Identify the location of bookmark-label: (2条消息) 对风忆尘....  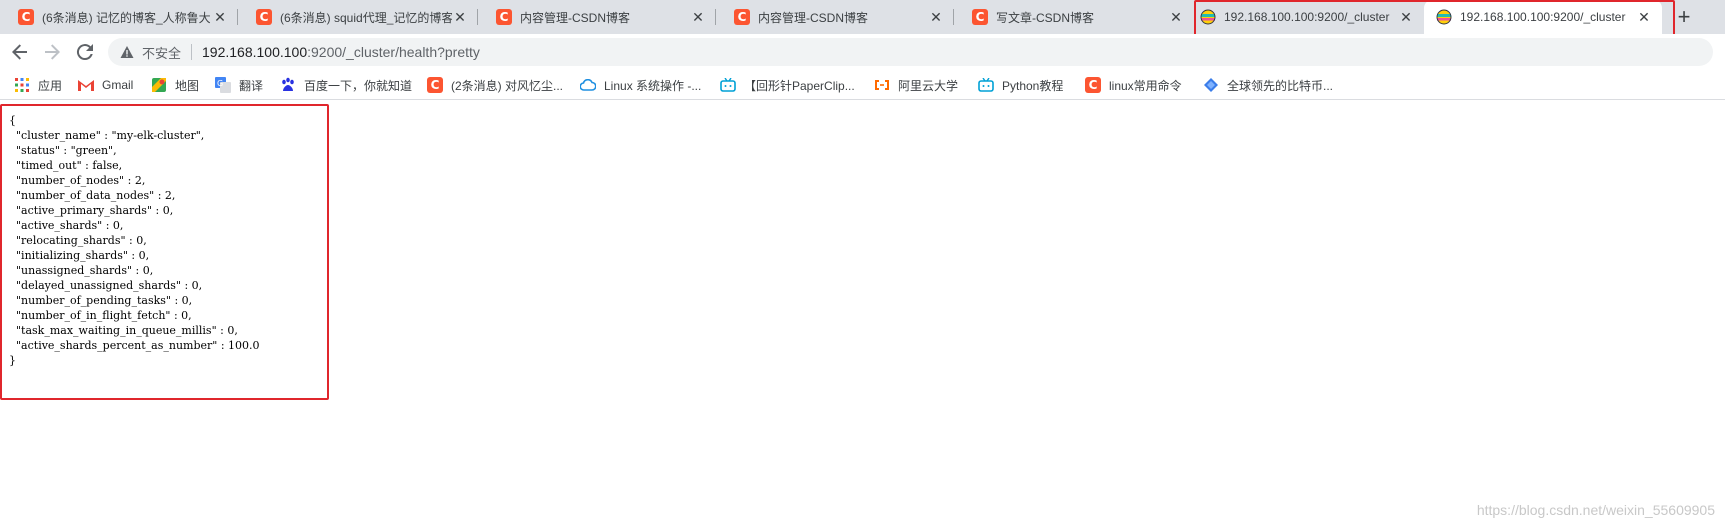
(507, 85).